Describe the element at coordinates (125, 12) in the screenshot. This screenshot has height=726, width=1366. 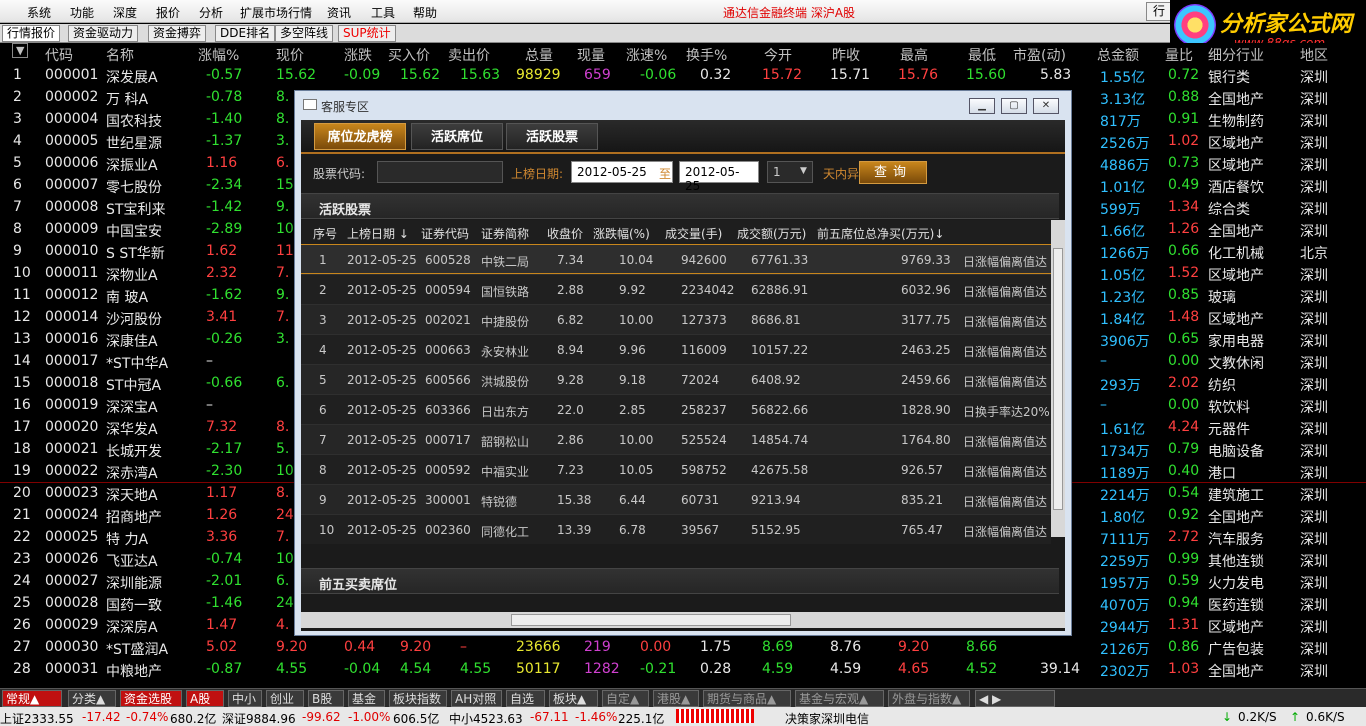
I see `menu-depth: 深度` at that location.